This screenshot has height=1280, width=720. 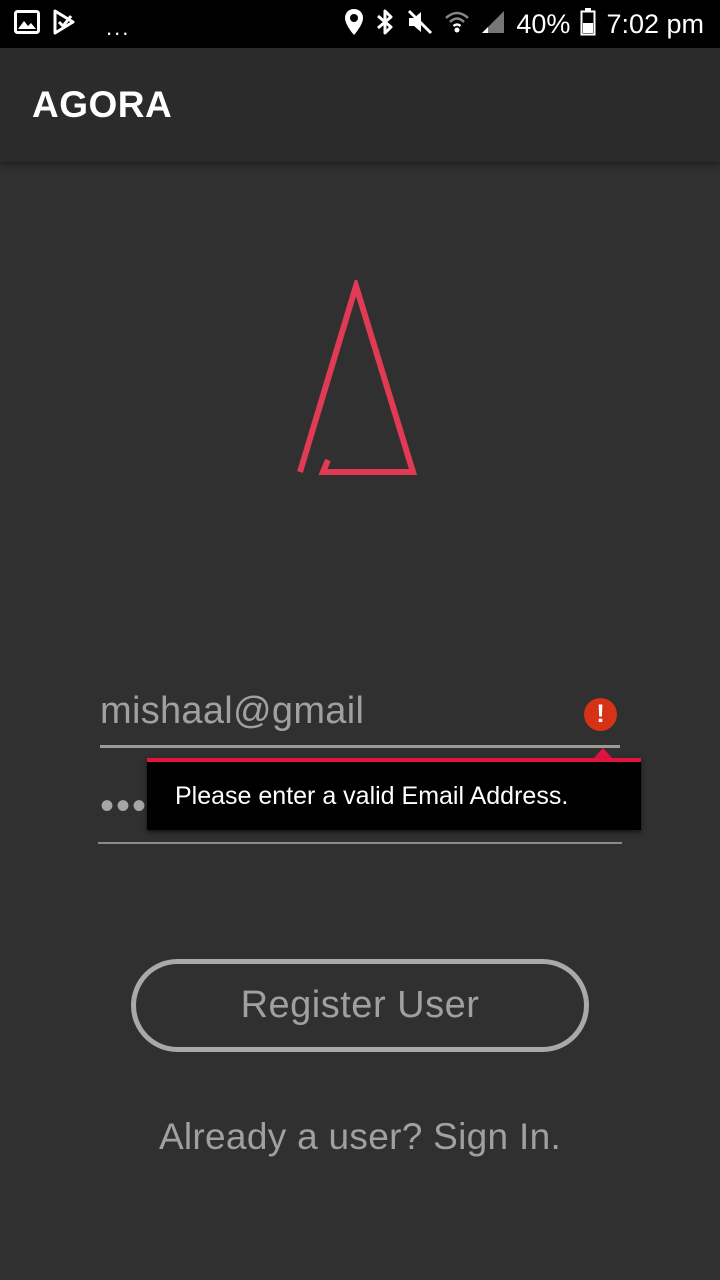 What do you see at coordinates (360, 105) in the screenshot?
I see `app-bar: AGORA` at bounding box center [360, 105].